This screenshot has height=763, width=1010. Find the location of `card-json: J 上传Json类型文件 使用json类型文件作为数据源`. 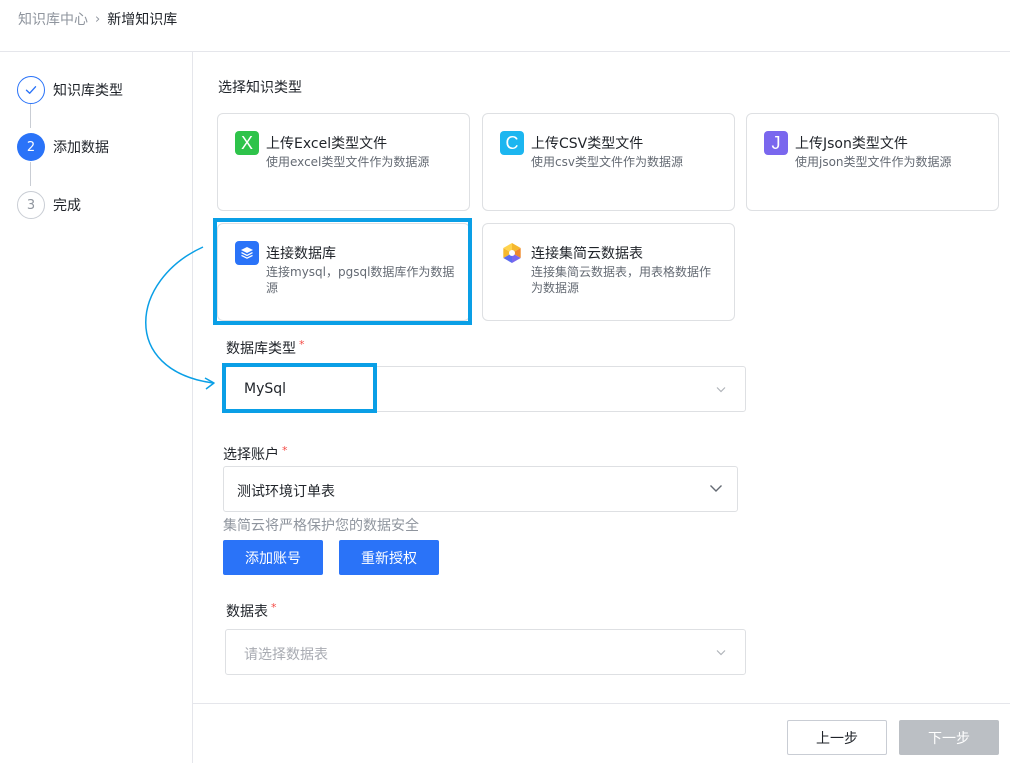

card-json: J 上传Json类型文件 使用json类型文件作为数据源 is located at coordinates (872, 162).